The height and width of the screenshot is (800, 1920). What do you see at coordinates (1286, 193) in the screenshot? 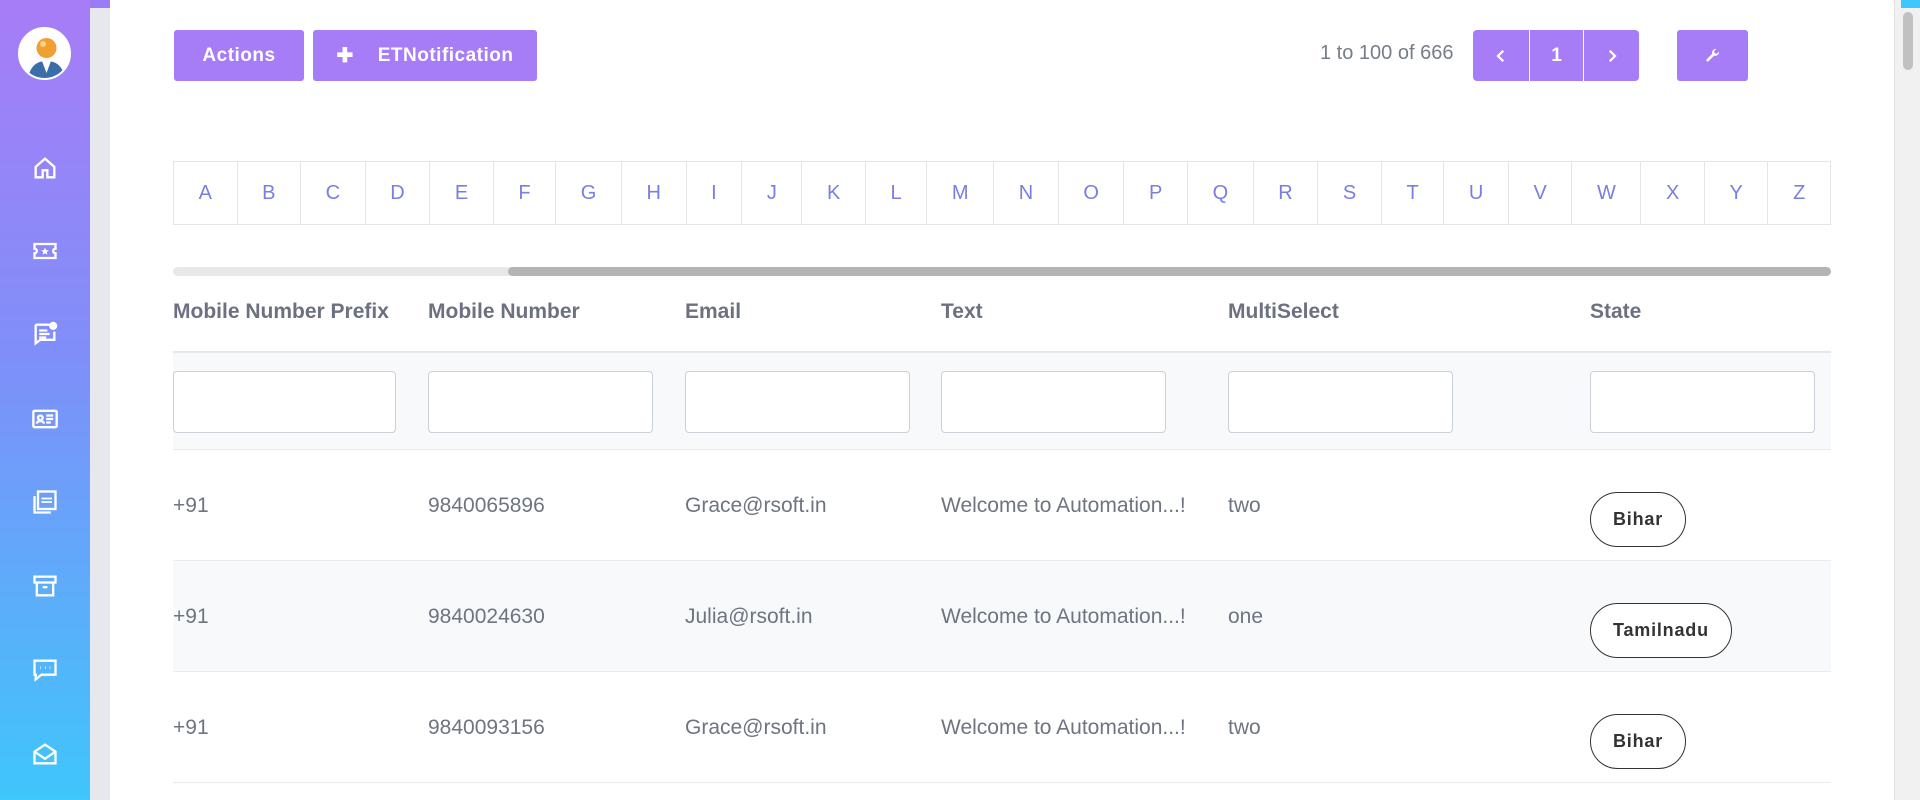
I see `alphabet-letter-r: R` at bounding box center [1286, 193].